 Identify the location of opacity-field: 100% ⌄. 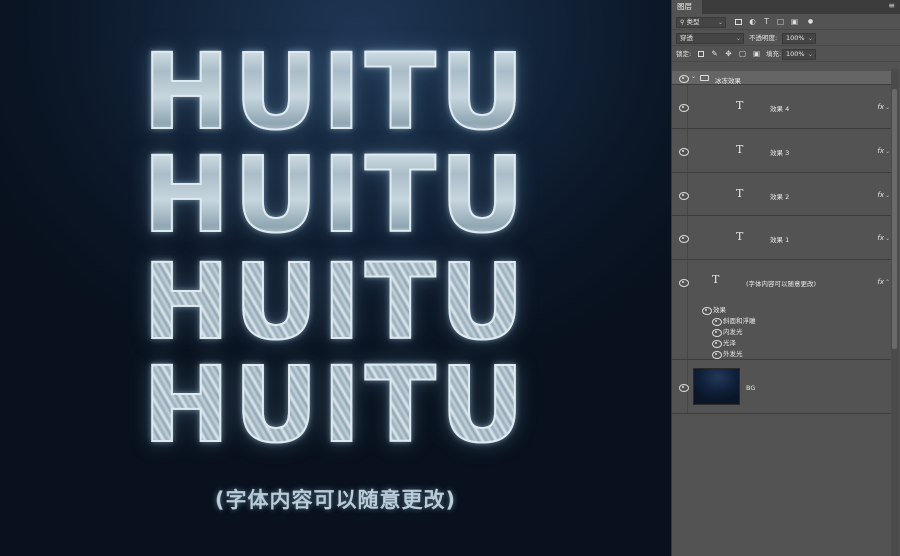
(799, 38).